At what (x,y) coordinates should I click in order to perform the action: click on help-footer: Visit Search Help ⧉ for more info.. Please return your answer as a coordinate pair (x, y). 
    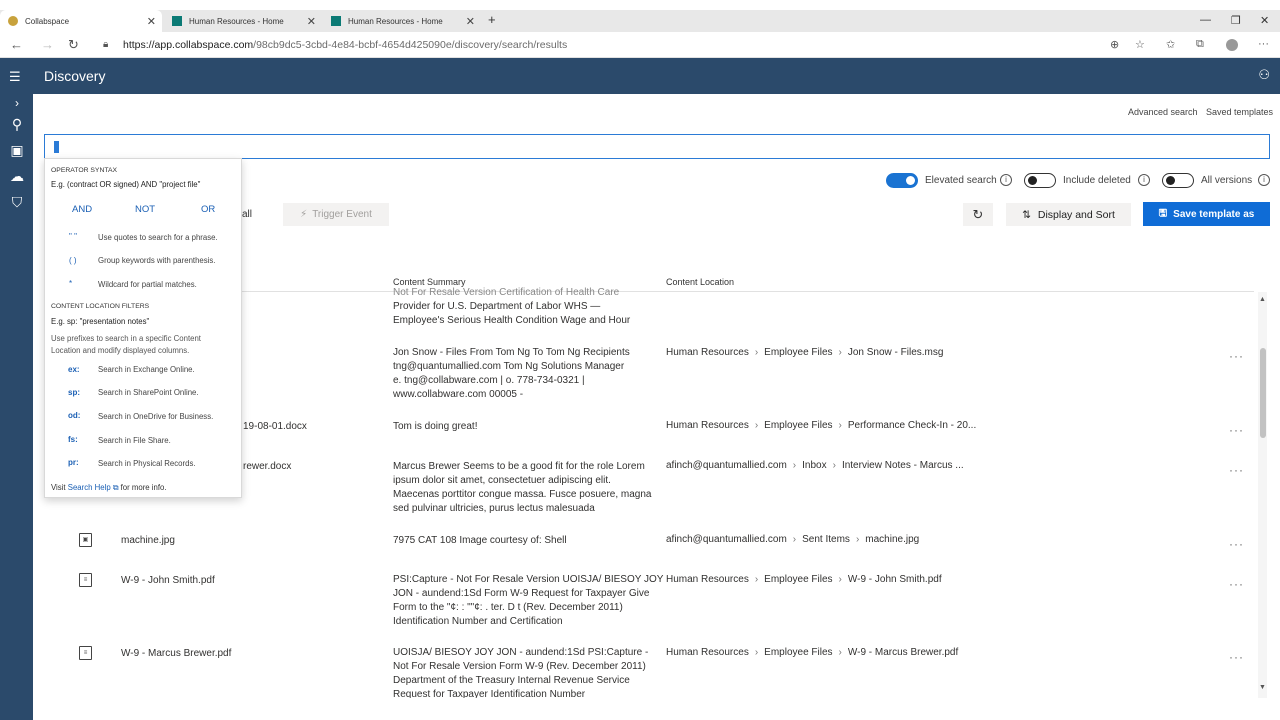
    Looking at the image, I should click on (109, 488).